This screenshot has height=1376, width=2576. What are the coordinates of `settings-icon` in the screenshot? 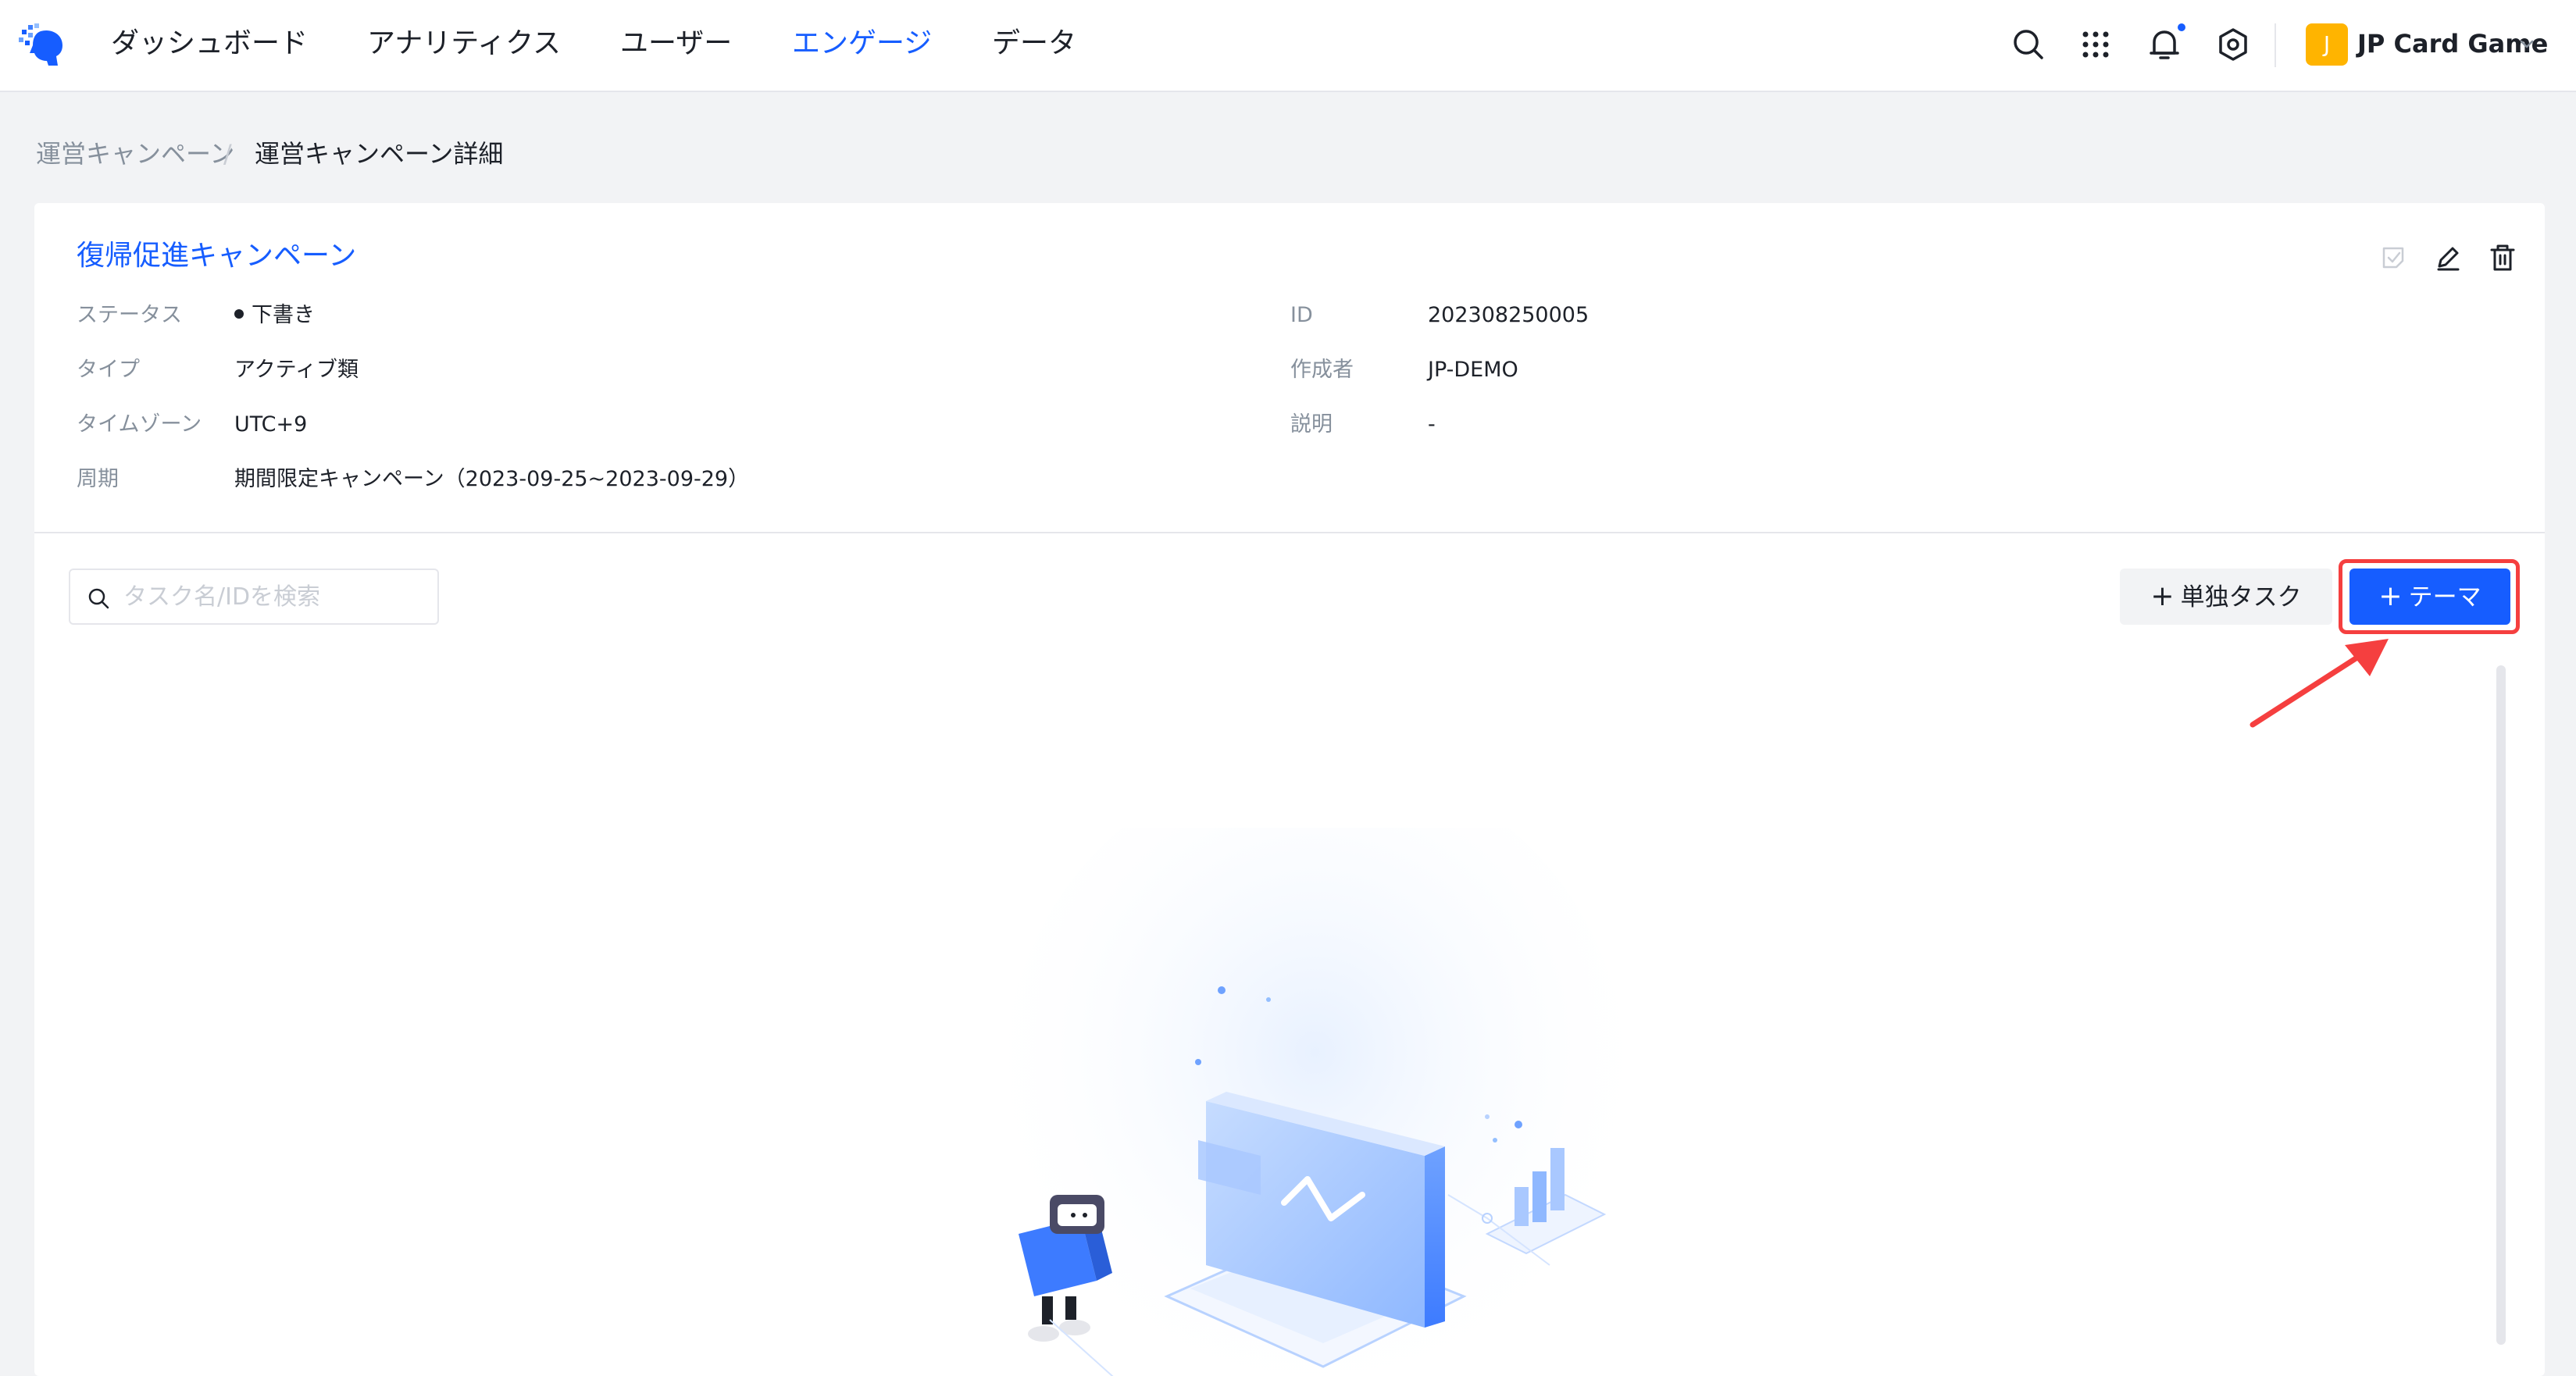 It's located at (2233, 44).